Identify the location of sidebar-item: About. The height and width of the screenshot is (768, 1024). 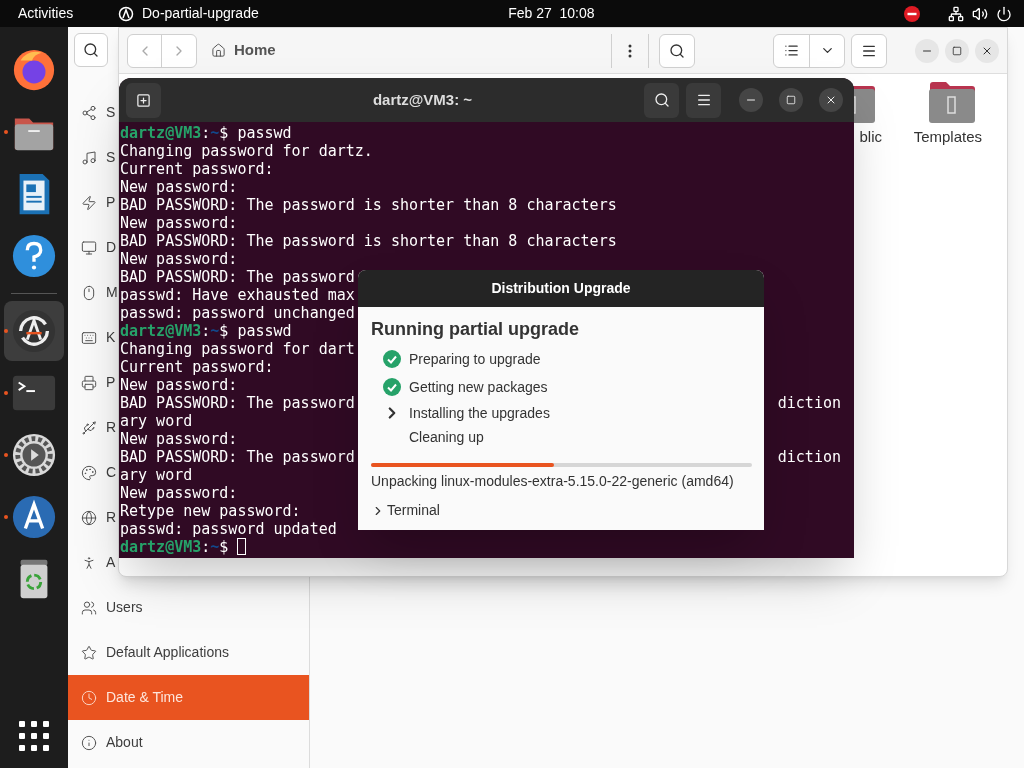
(124, 742).